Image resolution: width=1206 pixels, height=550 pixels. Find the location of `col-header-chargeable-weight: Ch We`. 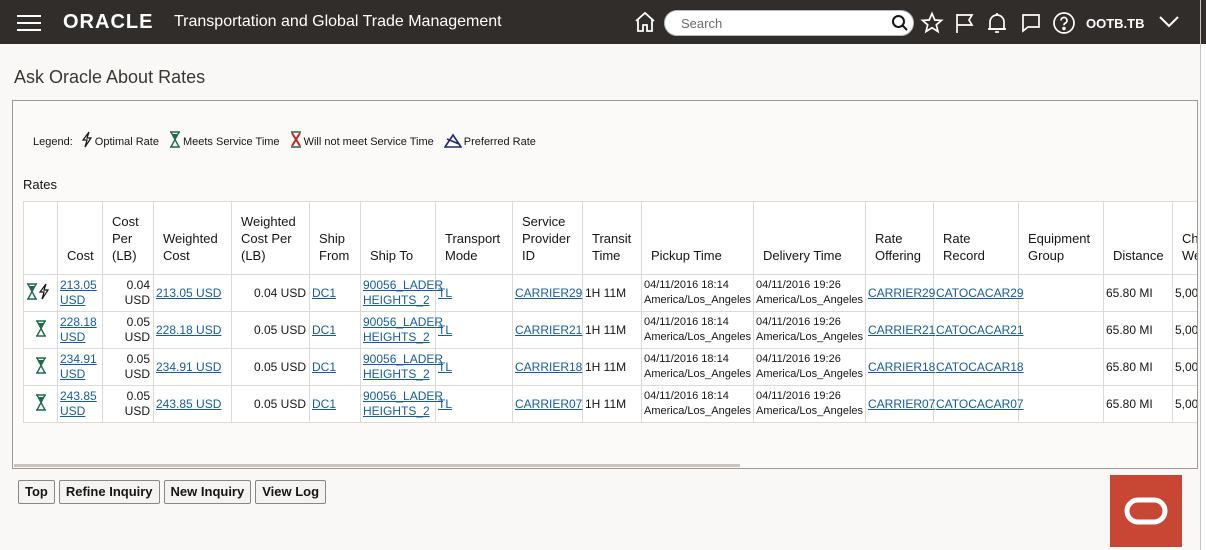

col-header-chargeable-weight: Ch We is located at coordinates (1184, 238).